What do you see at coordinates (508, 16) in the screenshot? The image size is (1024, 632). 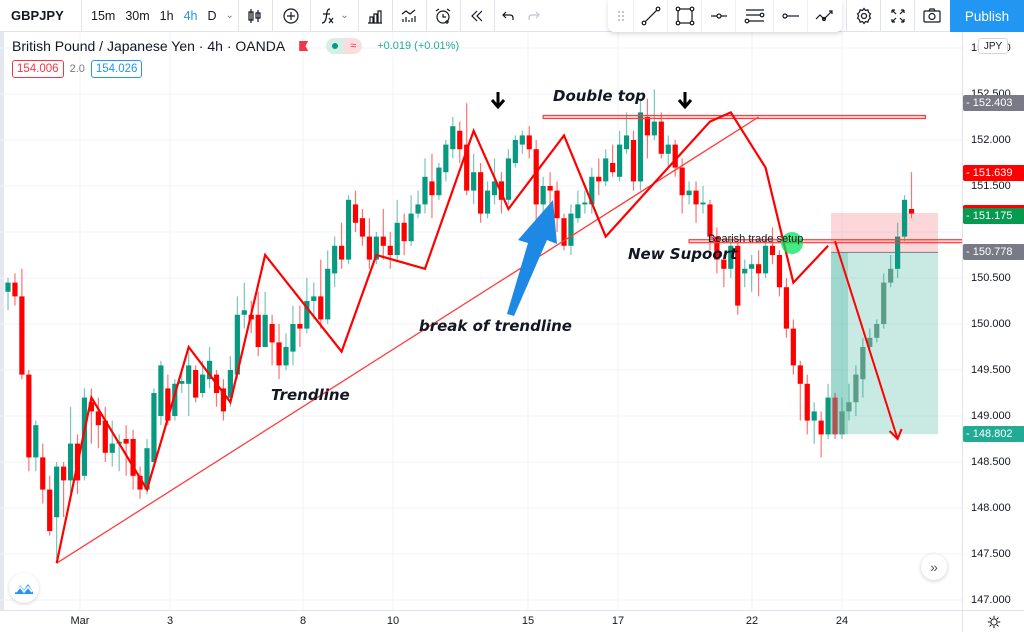 I see `undo-button` at bounding box center [508, 16].